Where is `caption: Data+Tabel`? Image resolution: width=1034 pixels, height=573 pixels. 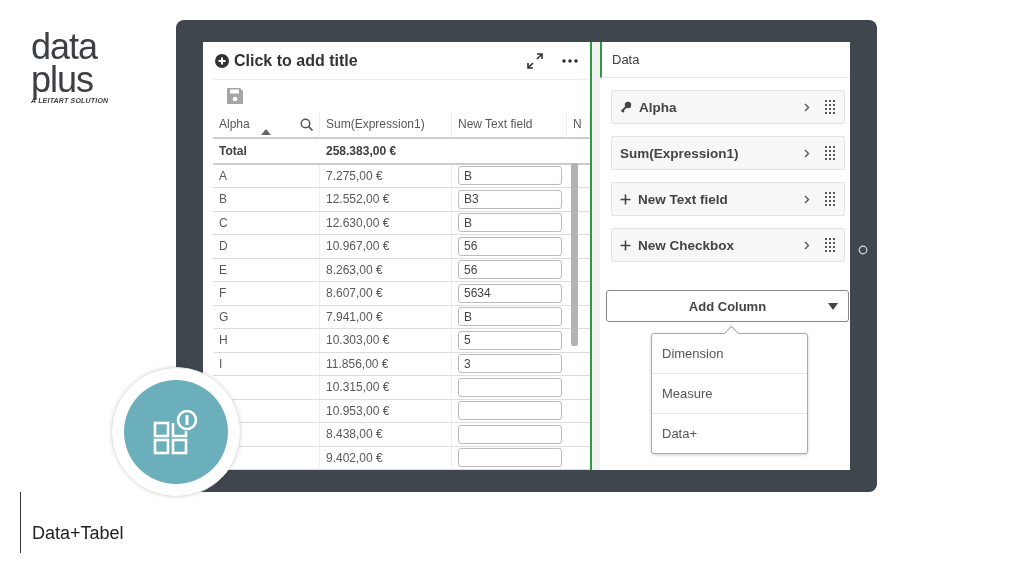
caption: Data+Tabel is located at coordinates (78, 533).